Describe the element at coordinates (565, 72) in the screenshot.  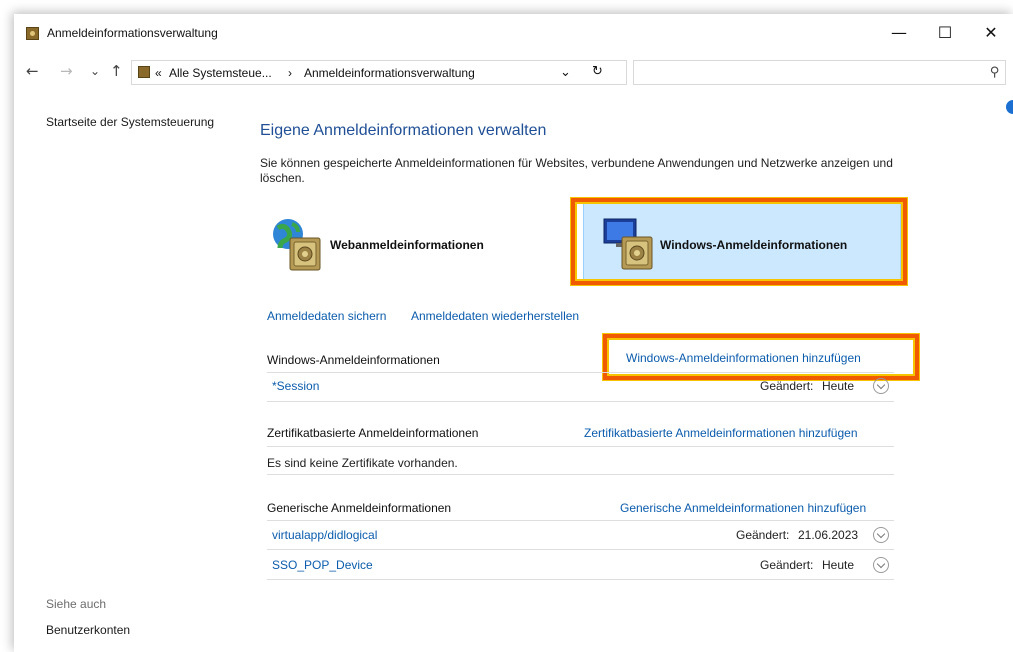
I see `address-dropdown-button: ⌄` at that location.